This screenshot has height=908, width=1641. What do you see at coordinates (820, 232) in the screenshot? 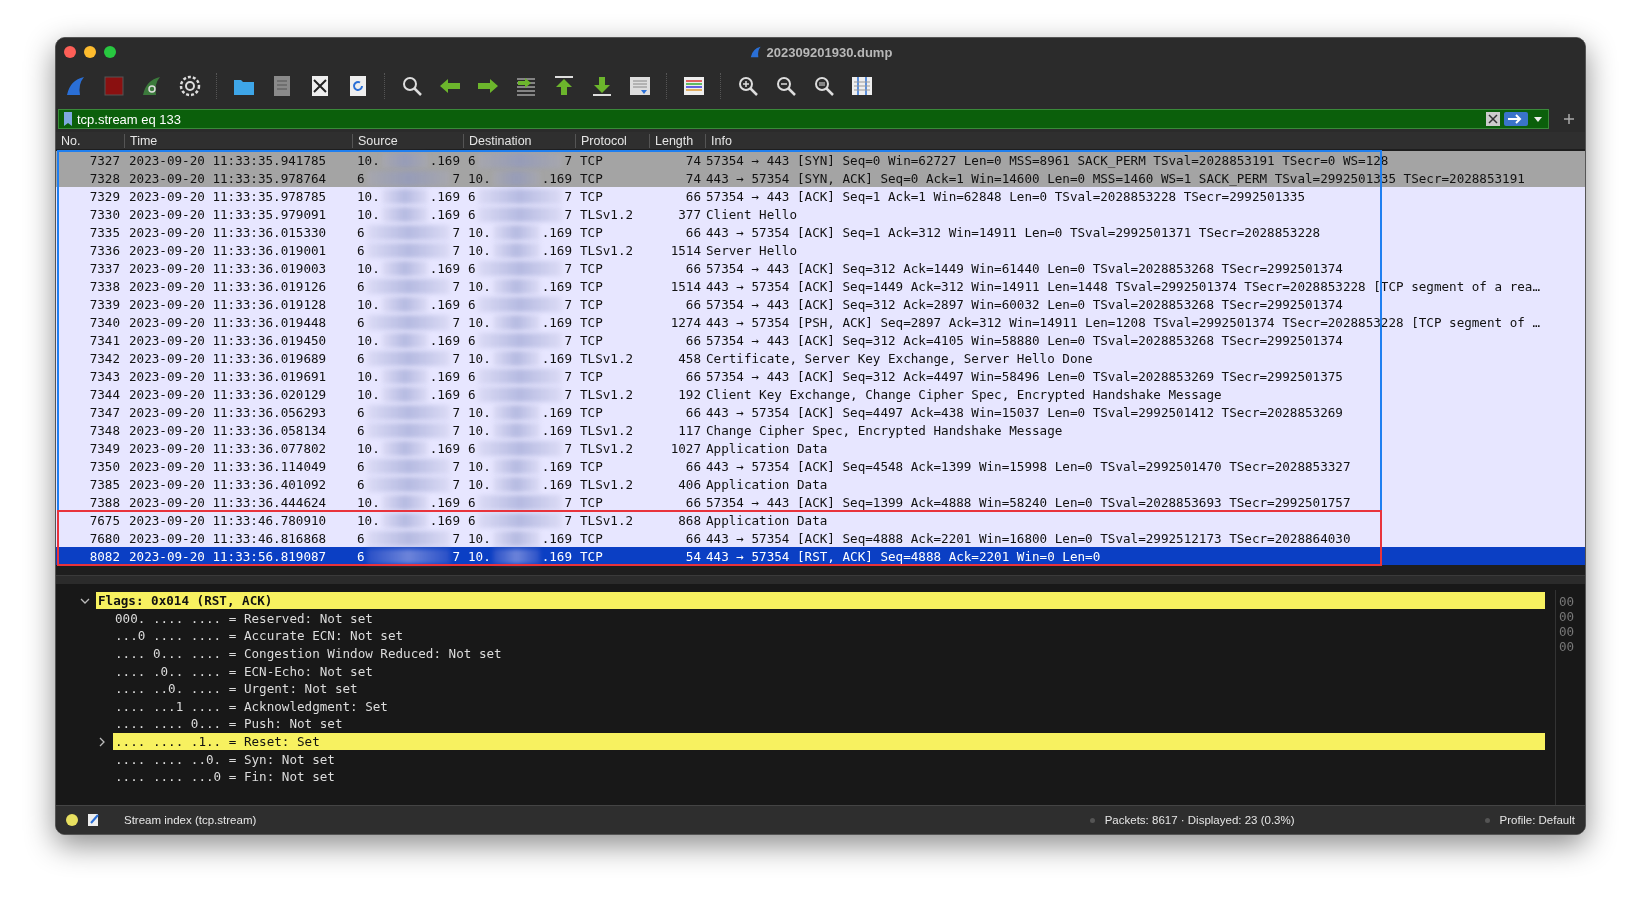
I see `packet-row: 7335 2023-09-20 11:33:36.015330 6 7 10. .169 TCP 66 443 → 57354 [ACK] Seq=1 Ack=312 Win=14911 Len=0 TSval=2992501371 TSecr=2028853228` at bounding box center [820, 232].